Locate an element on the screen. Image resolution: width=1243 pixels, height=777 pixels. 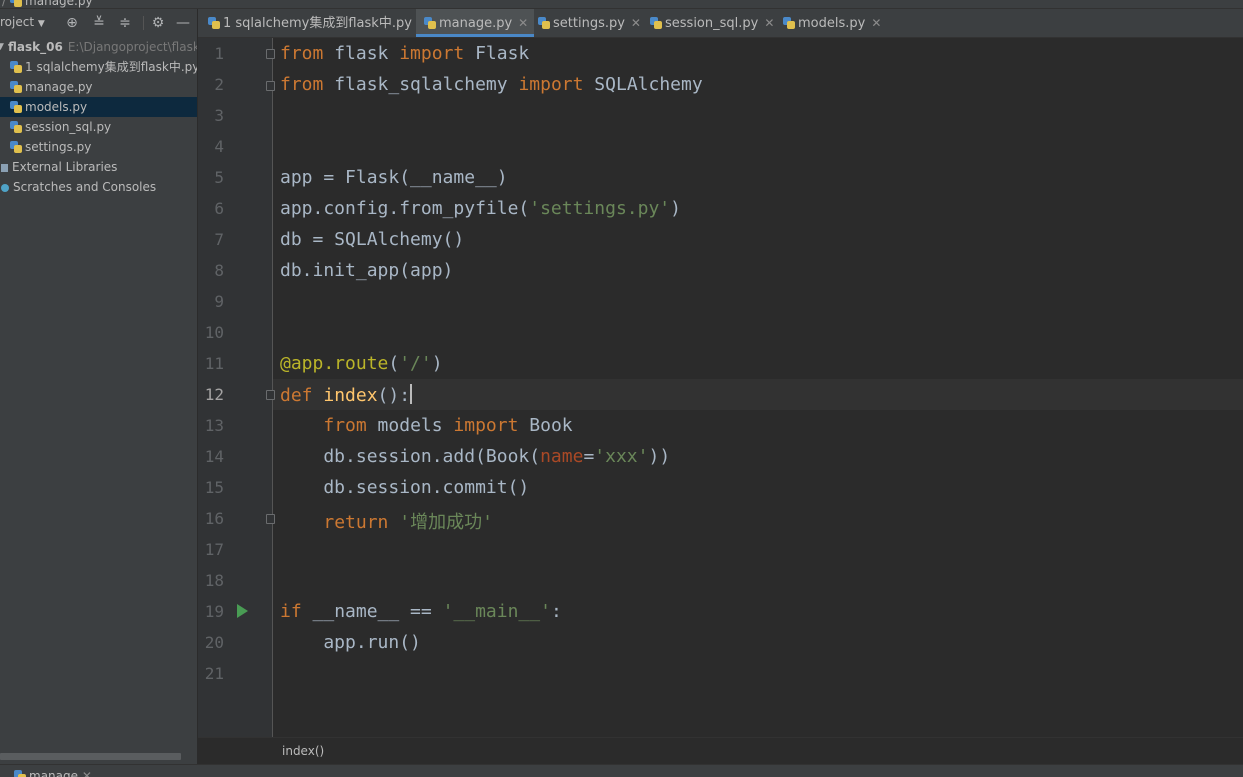
crosshair-icon: ⊕ is located at coordinates (72, 23).